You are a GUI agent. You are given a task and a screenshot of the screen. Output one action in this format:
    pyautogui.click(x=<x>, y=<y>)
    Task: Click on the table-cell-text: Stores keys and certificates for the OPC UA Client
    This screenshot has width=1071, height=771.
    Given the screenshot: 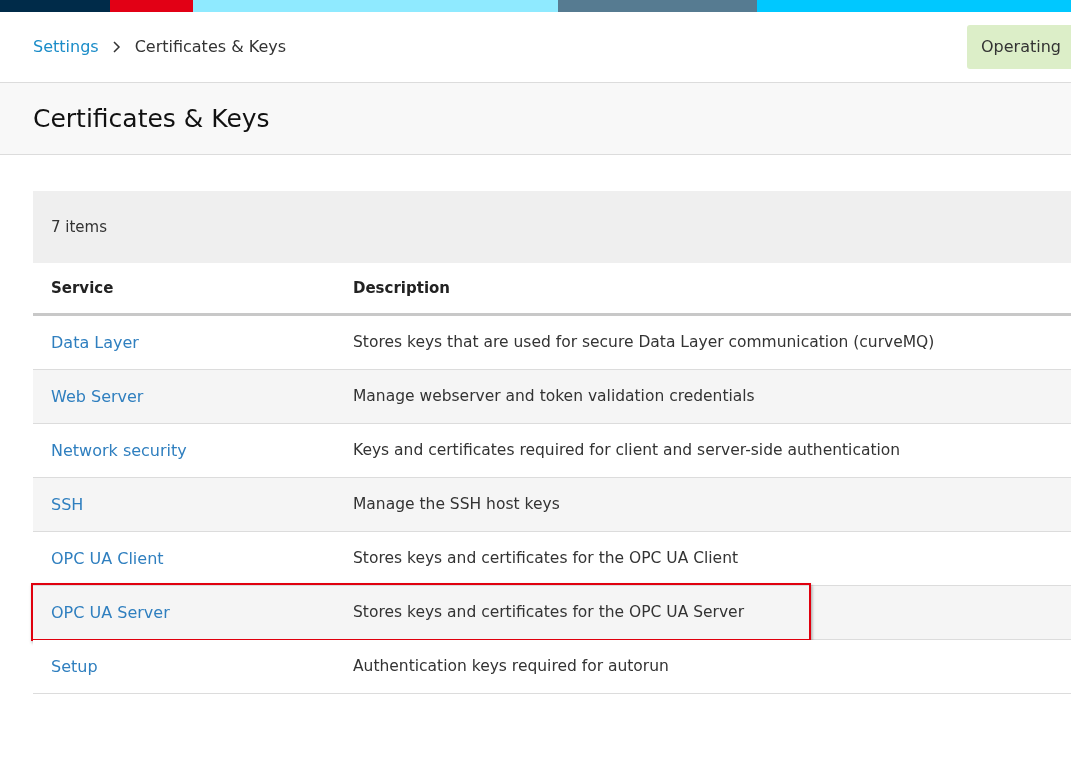 What is the action you would take?
    pyautogui.click(x=545, y=558)
    